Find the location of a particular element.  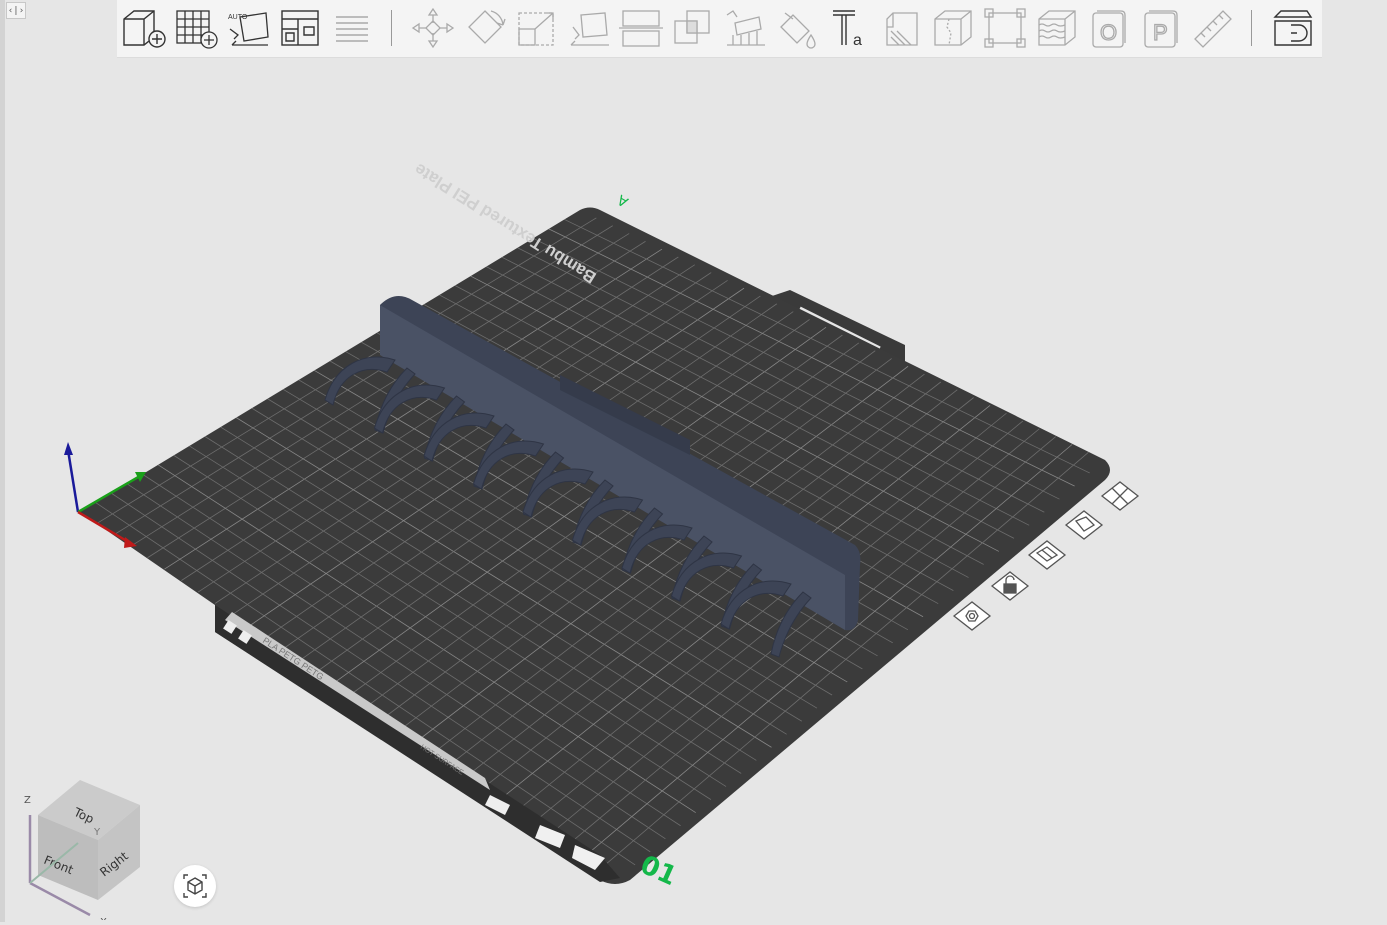

zoom-to-fit-button is located at coordinates (195, 886).